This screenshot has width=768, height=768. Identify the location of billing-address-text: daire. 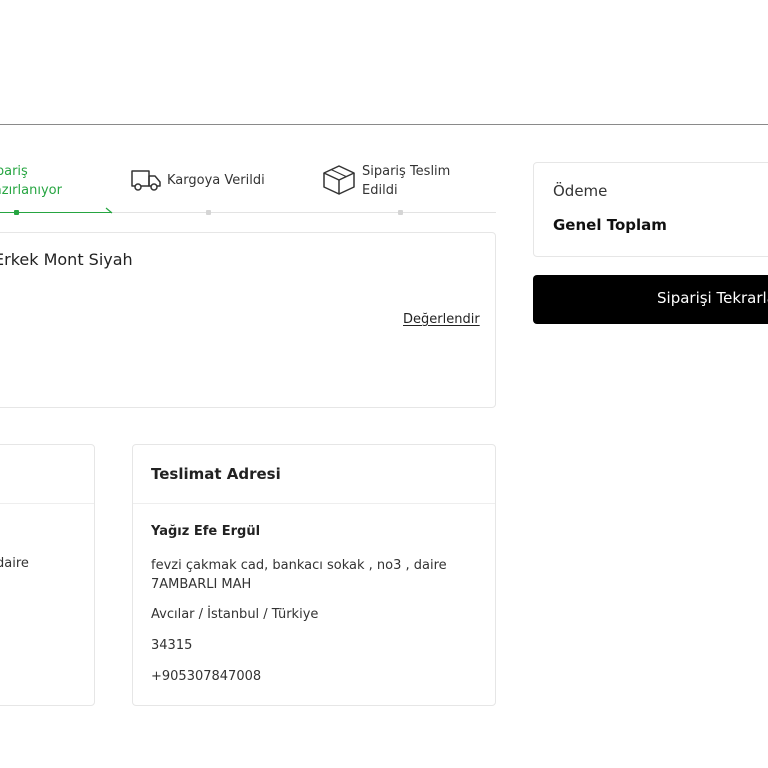
(14, 563).